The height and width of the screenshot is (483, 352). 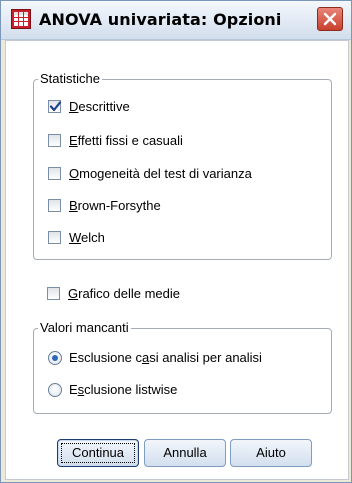 I want to click on close-icon, so click(x=330, y=19).